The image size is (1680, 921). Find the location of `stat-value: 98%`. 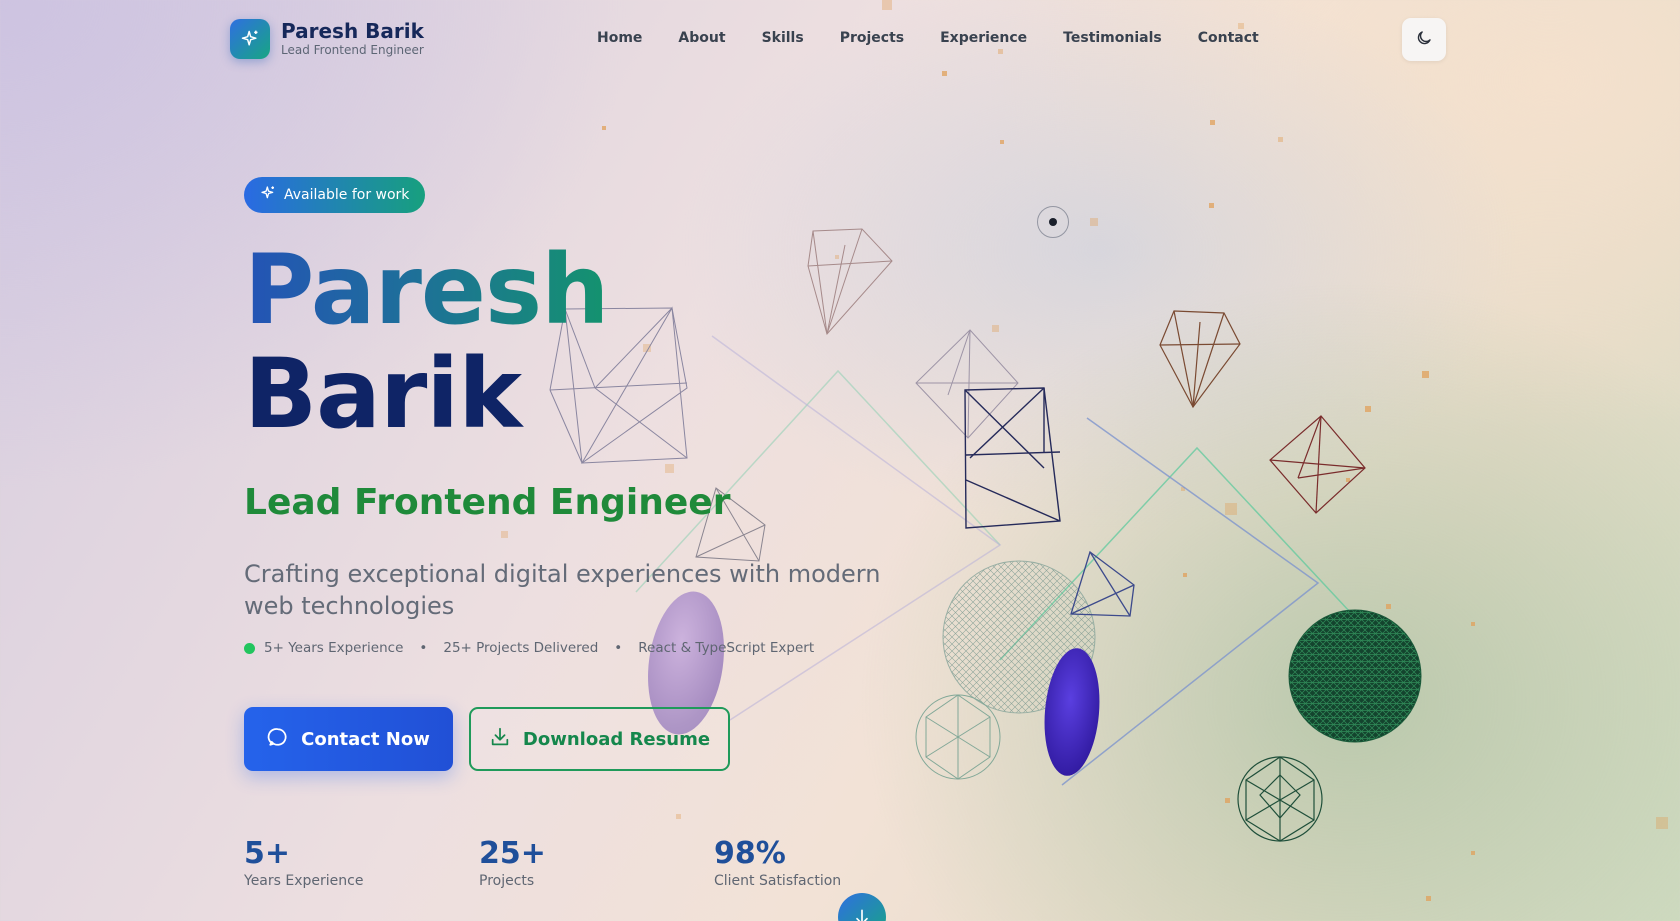

stat-value: 98% is located at coordinates (750, 853).